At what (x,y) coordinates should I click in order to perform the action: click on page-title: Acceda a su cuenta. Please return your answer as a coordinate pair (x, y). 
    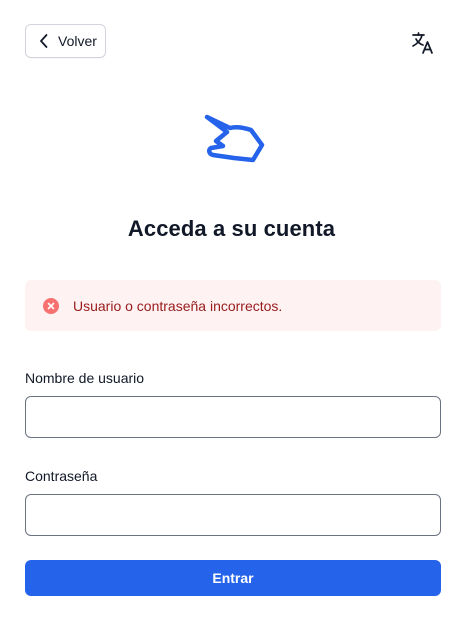
    Looking at the image, I should click on (231, 228).